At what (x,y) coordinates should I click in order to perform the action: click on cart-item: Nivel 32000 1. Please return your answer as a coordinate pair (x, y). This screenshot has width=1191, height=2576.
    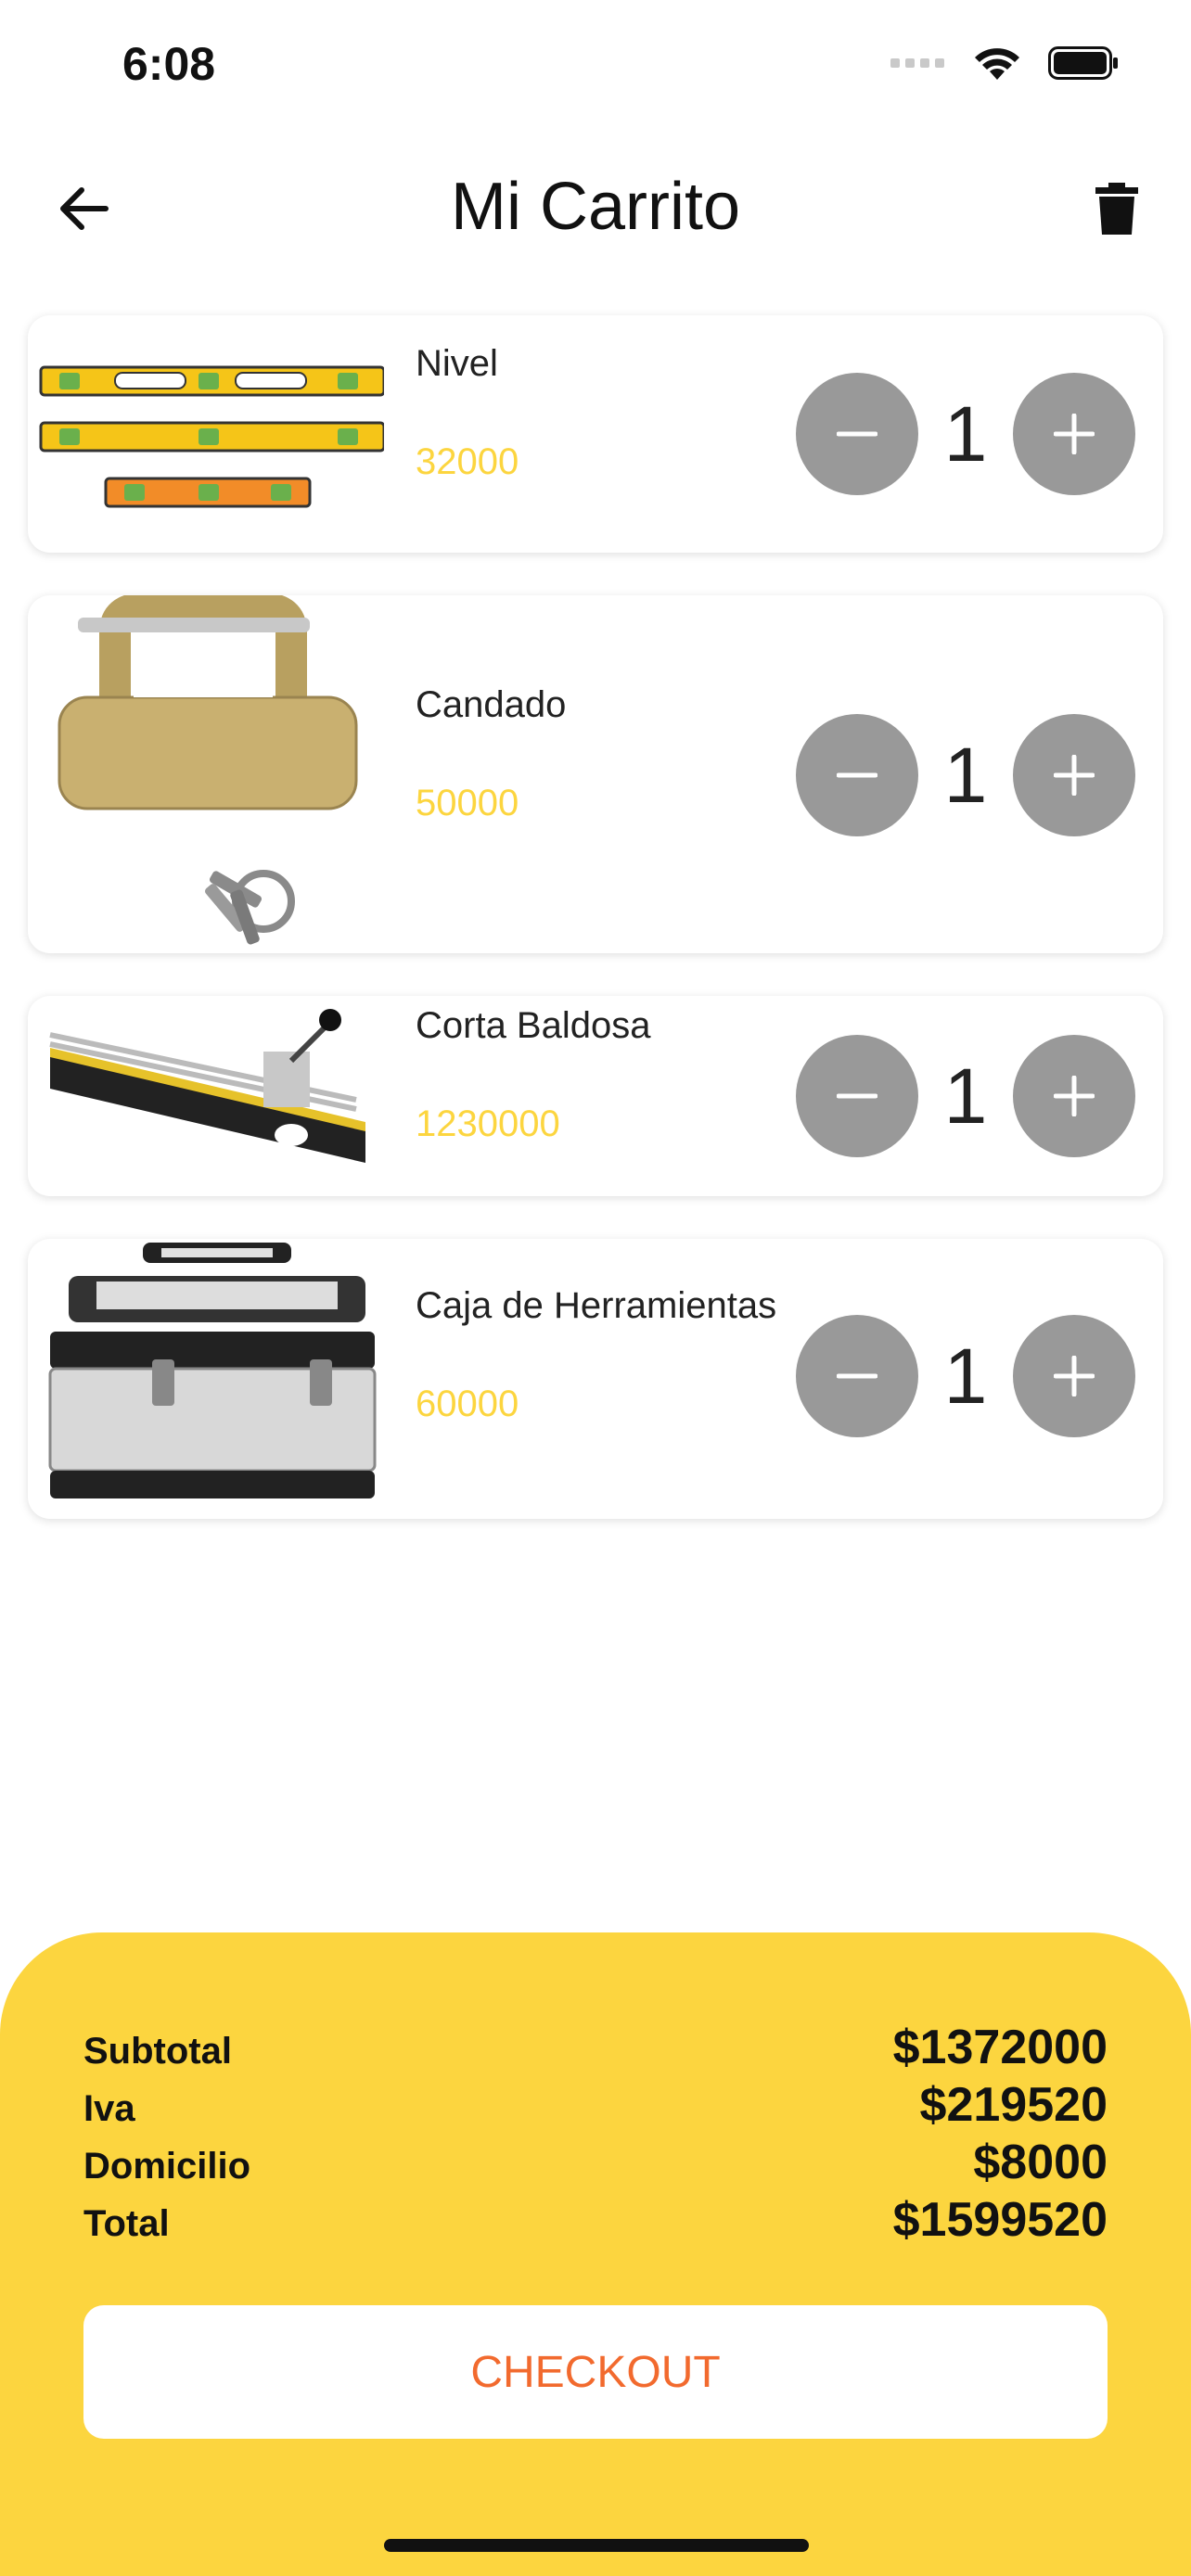
    Looking at the image, I should click on (595, 434).